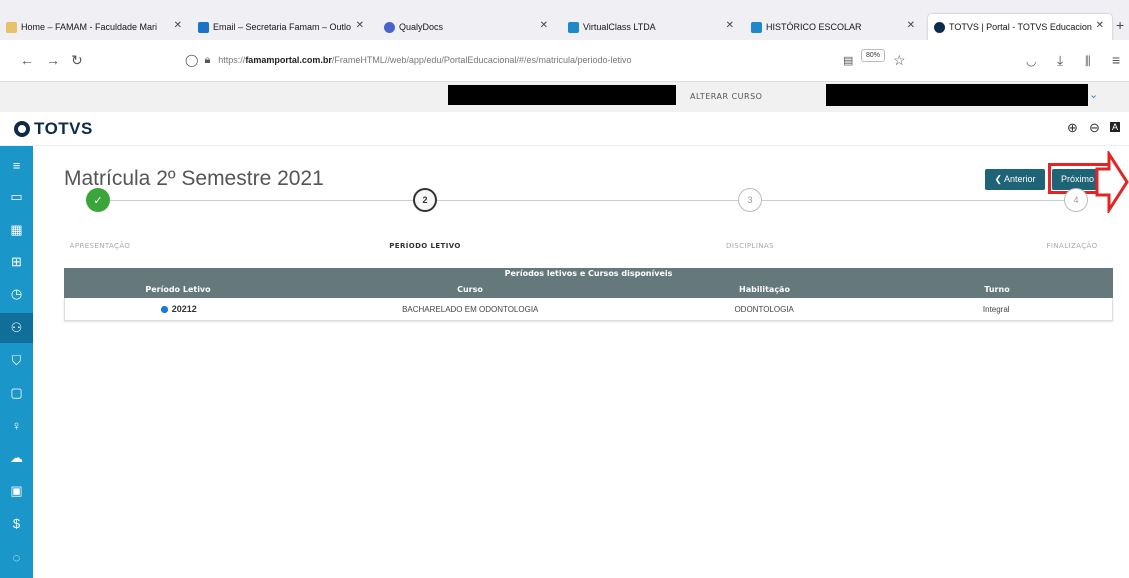 This screenshot has height=578, width=1129. Describe the element at coordinates (192, 60) in the screenshot. I see `shield-icon: ◯` at that location.